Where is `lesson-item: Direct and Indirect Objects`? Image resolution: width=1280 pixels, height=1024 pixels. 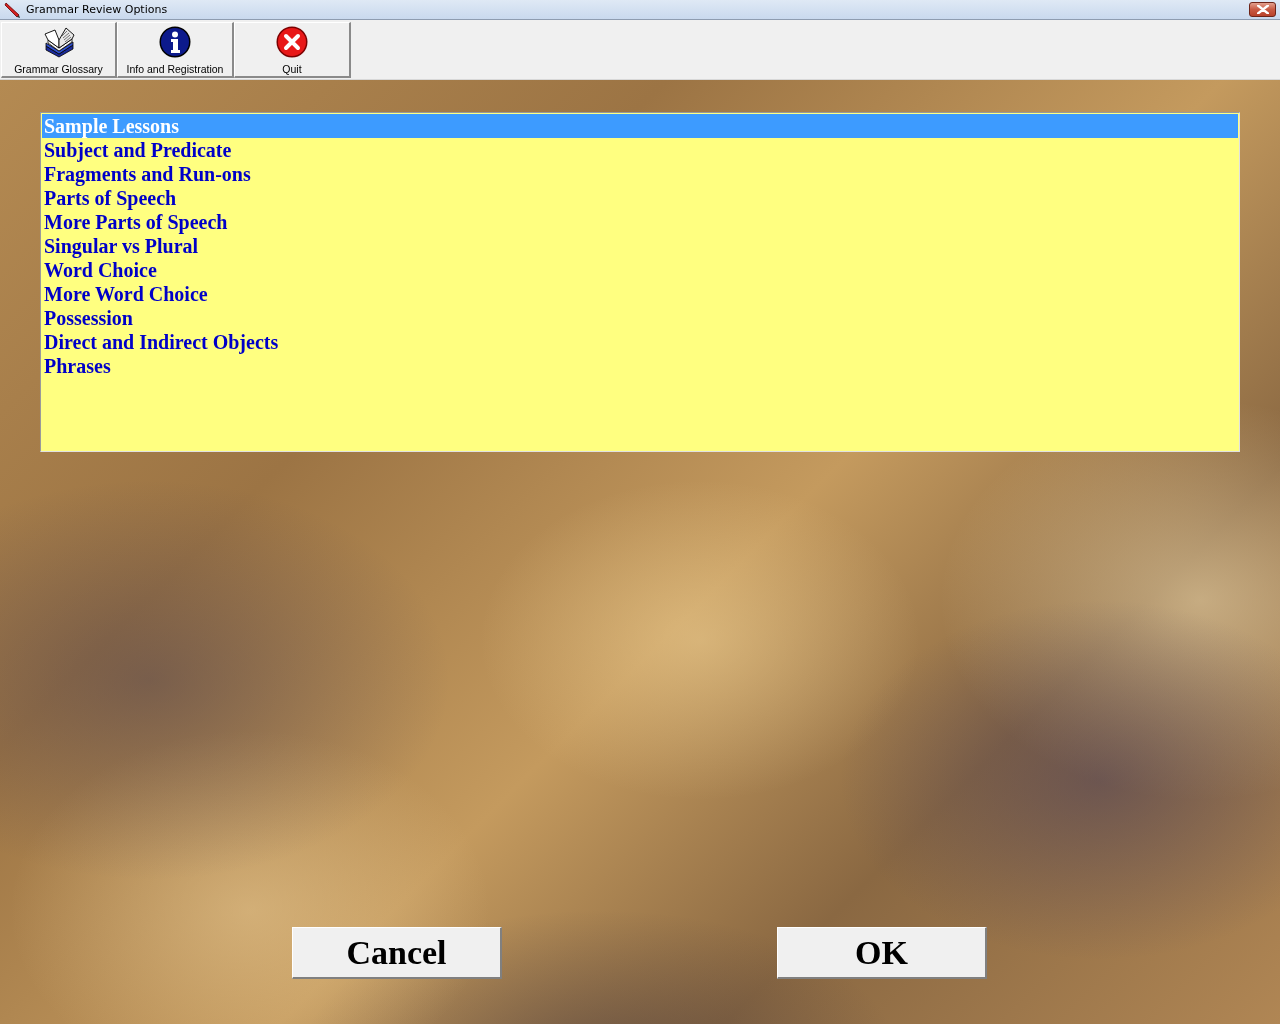
lesson-item: Direct and Indirect Objects is located at coordinates (640, 342).